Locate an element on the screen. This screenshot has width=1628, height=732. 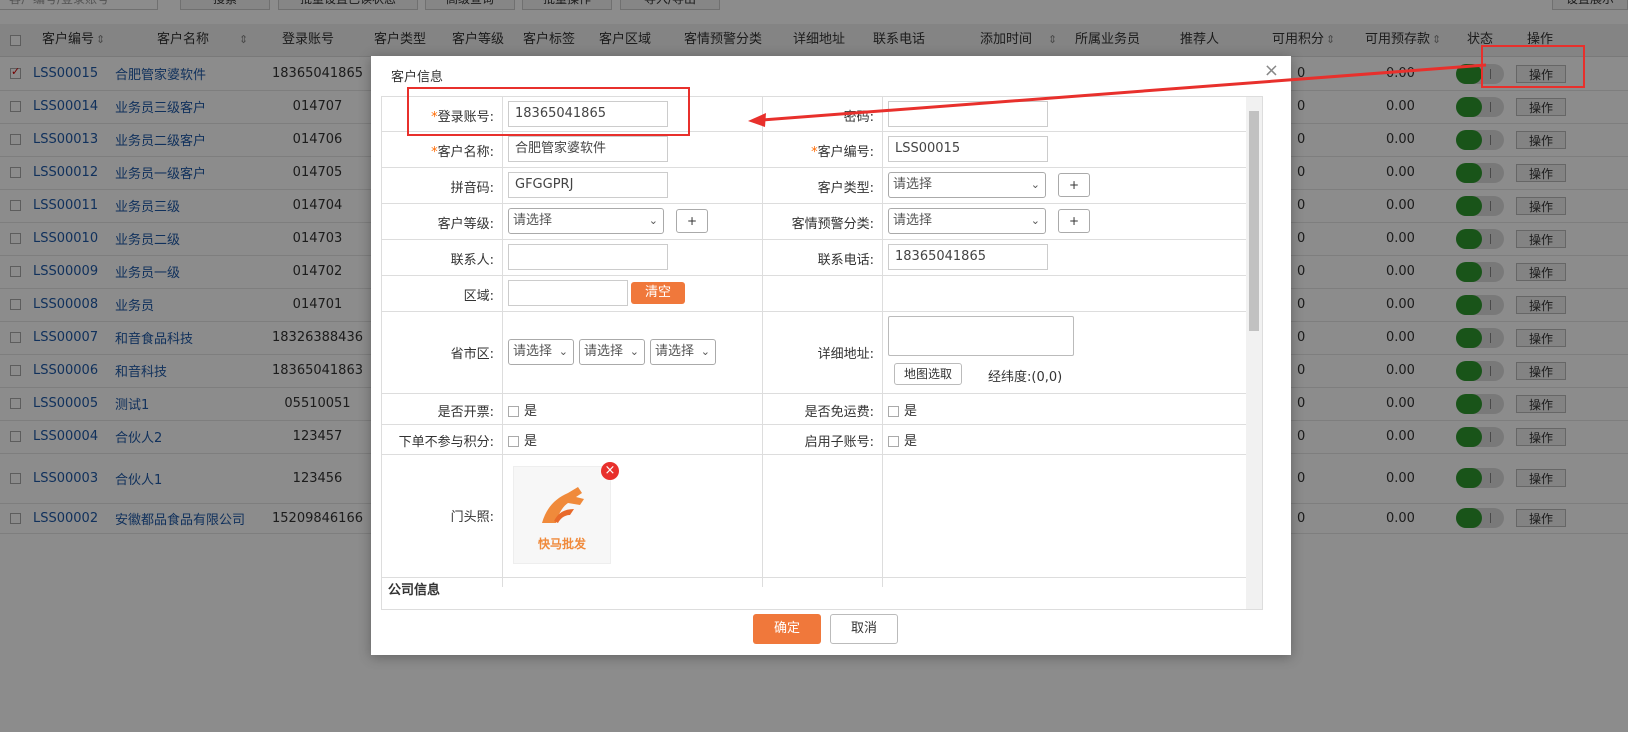
annotation-arrow is located at coordinates (1117, 95).